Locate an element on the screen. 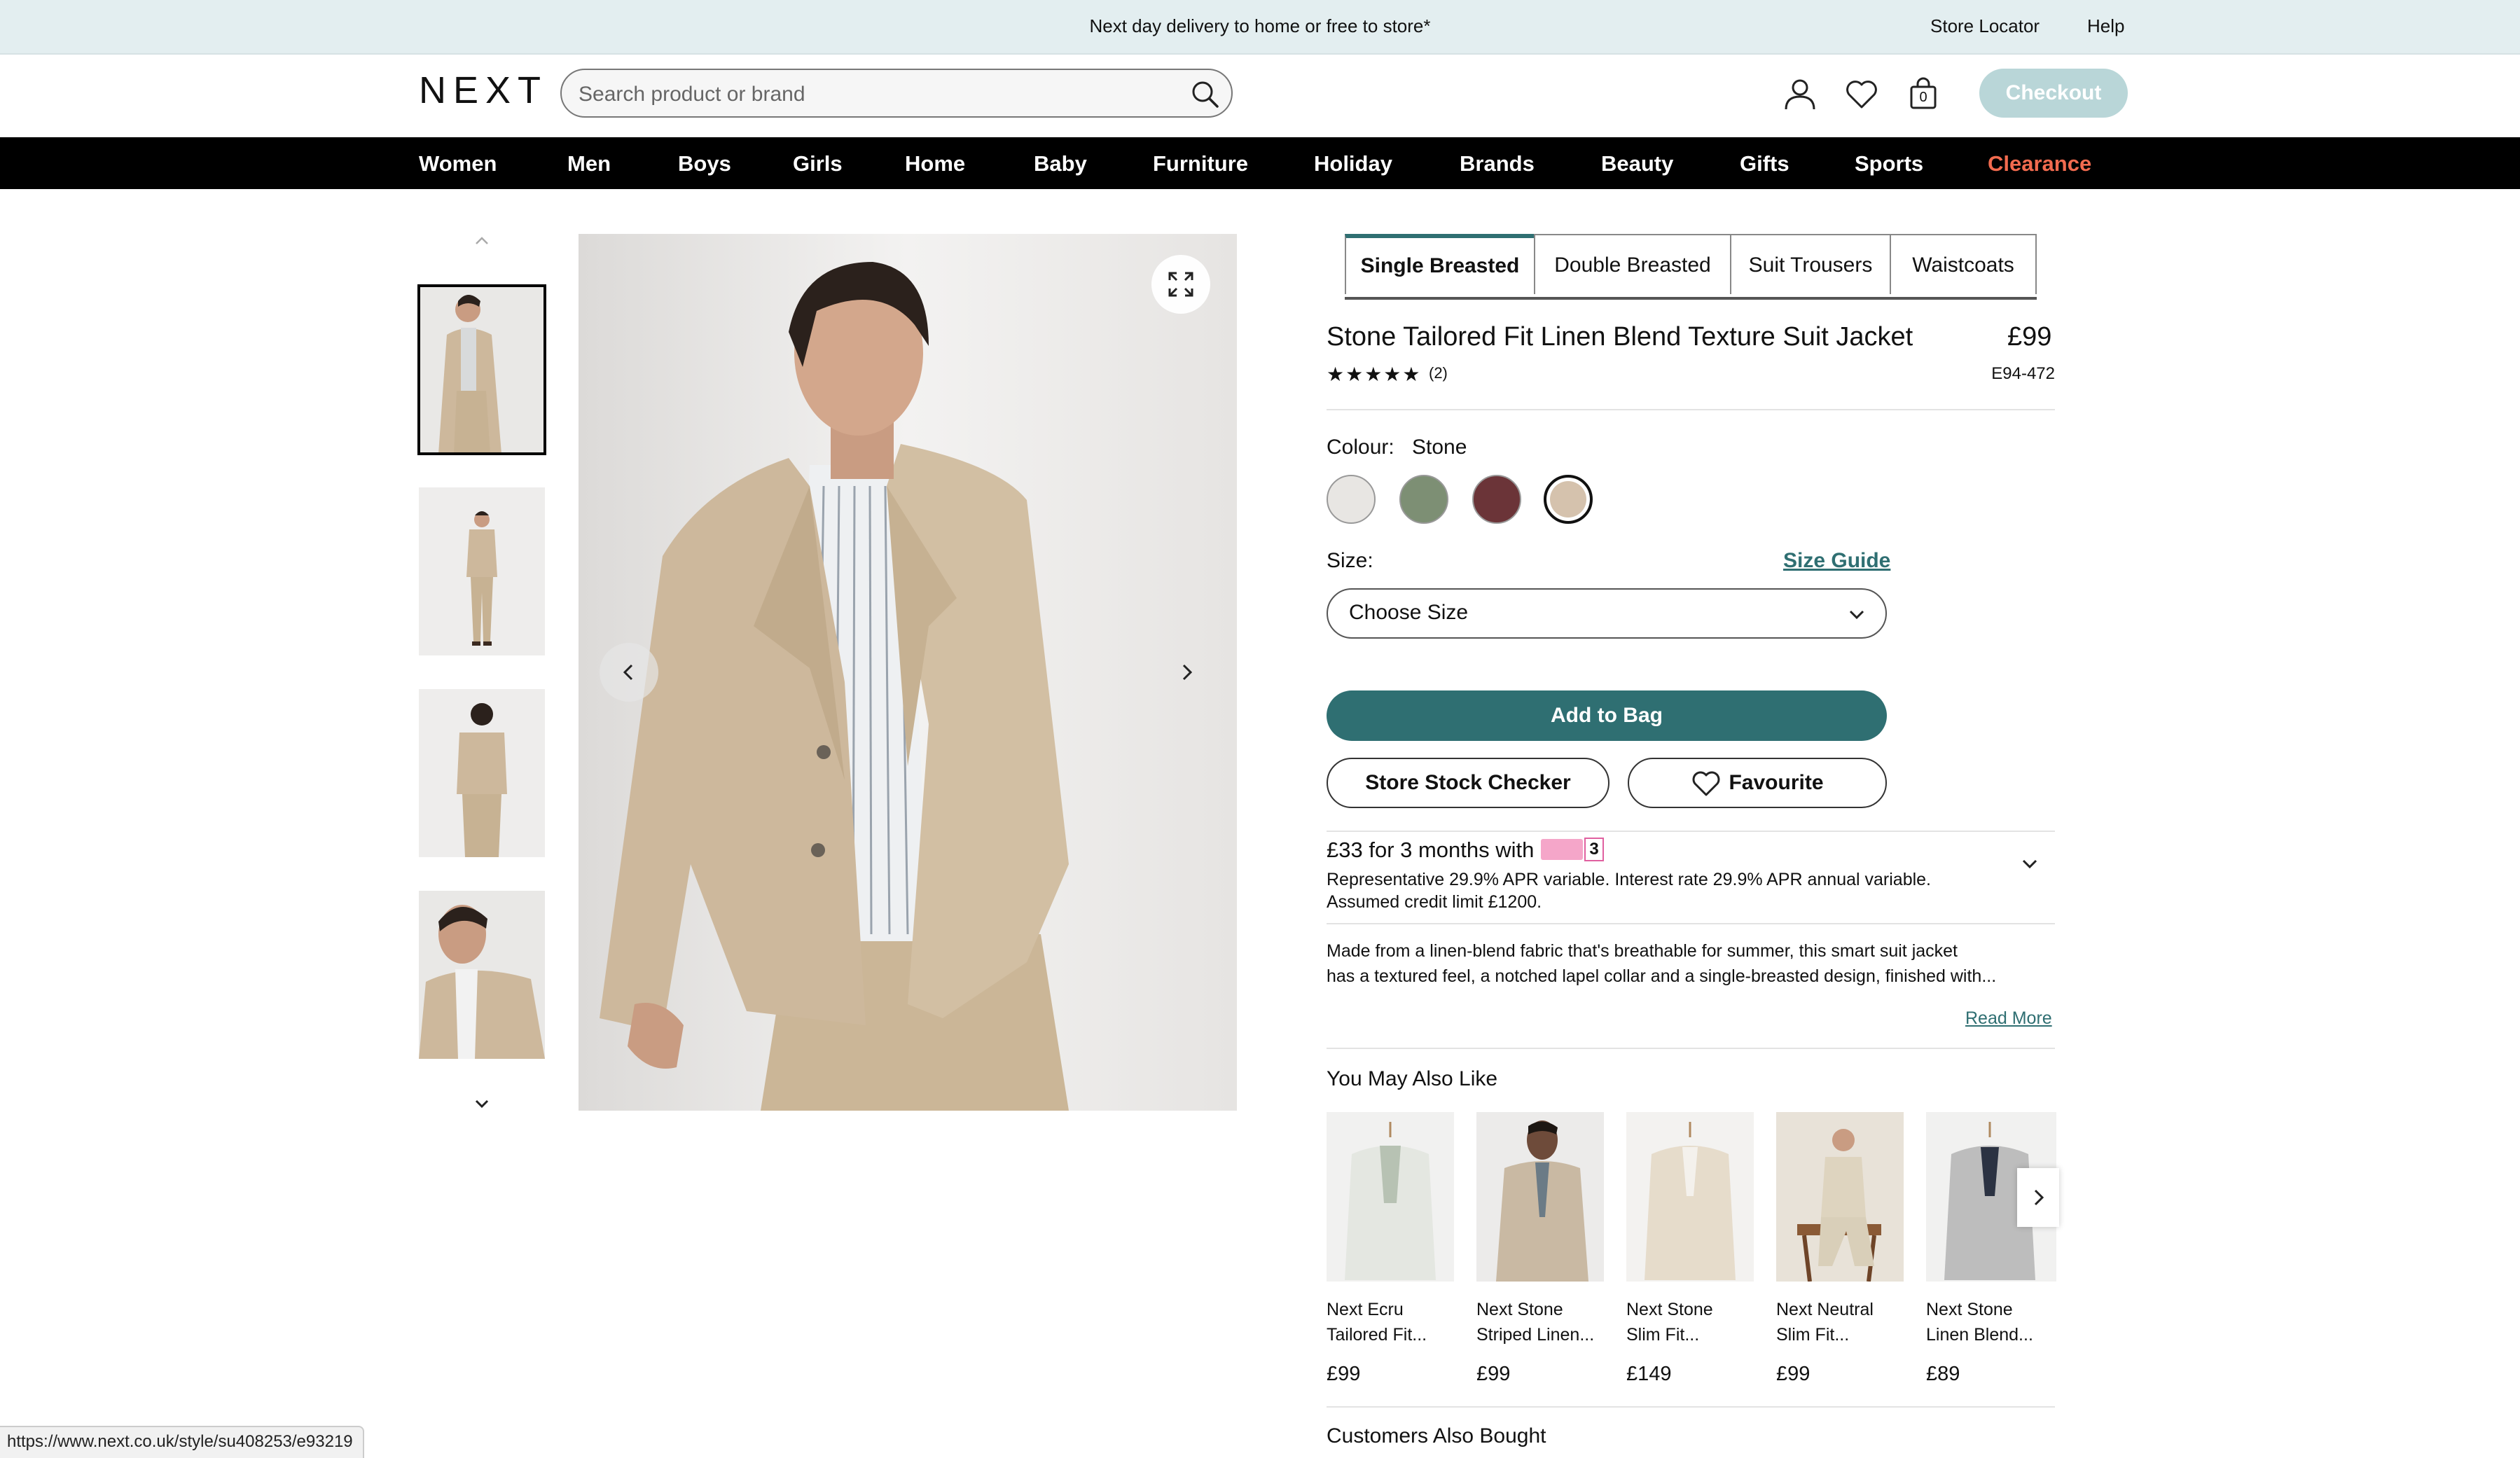 The height and width of the screenshot is (1458, 2520). search-placeholder: Search product or brand is located at coordinates (692, 94).